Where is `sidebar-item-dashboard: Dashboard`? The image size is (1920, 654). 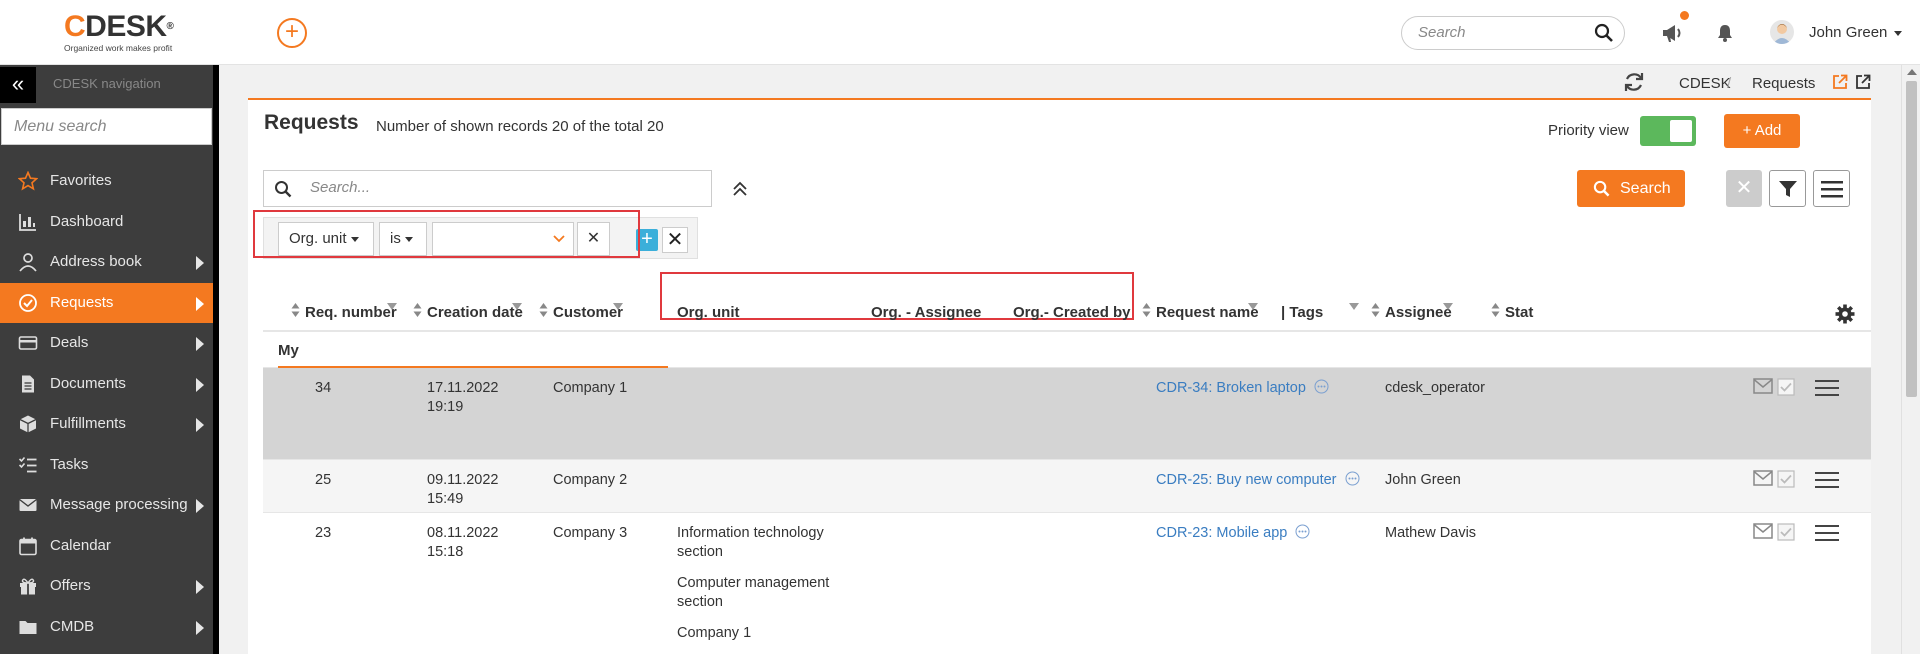
sidebar-item-dashboard: Dashboard is located at coordinates (106, 222).